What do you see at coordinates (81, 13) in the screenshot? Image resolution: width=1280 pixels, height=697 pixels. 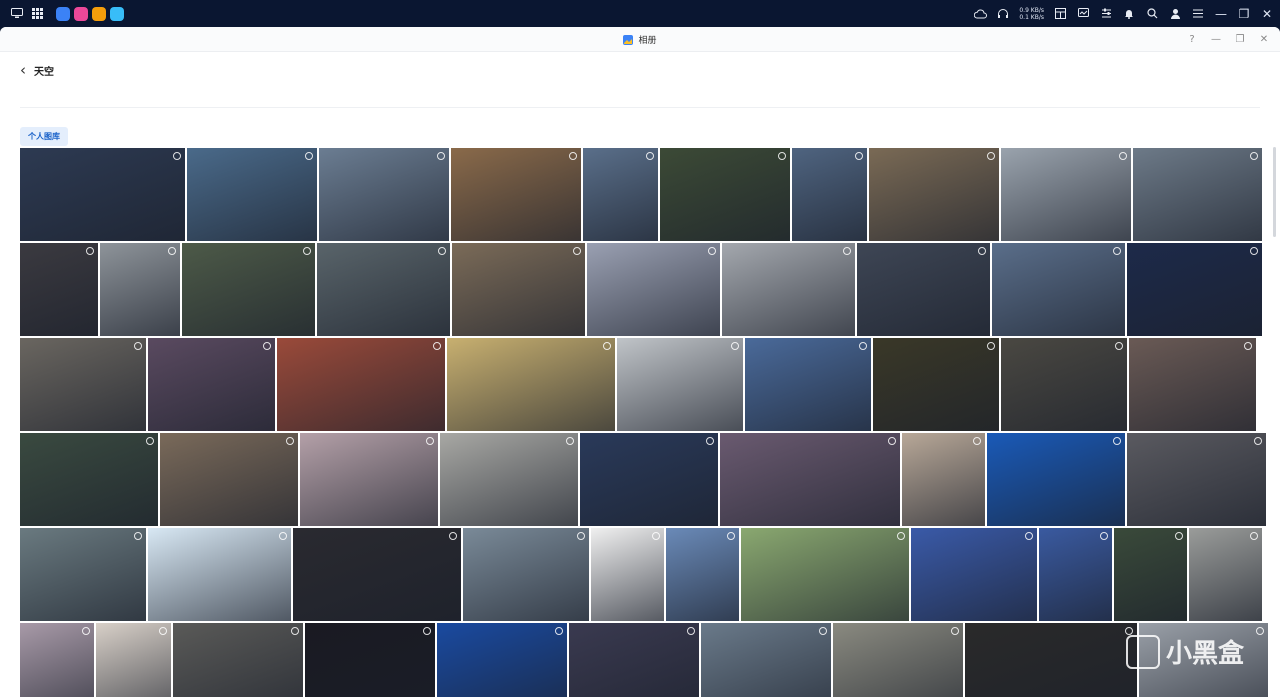 I see `photos-app-icon` at bounding box center [81, 13].